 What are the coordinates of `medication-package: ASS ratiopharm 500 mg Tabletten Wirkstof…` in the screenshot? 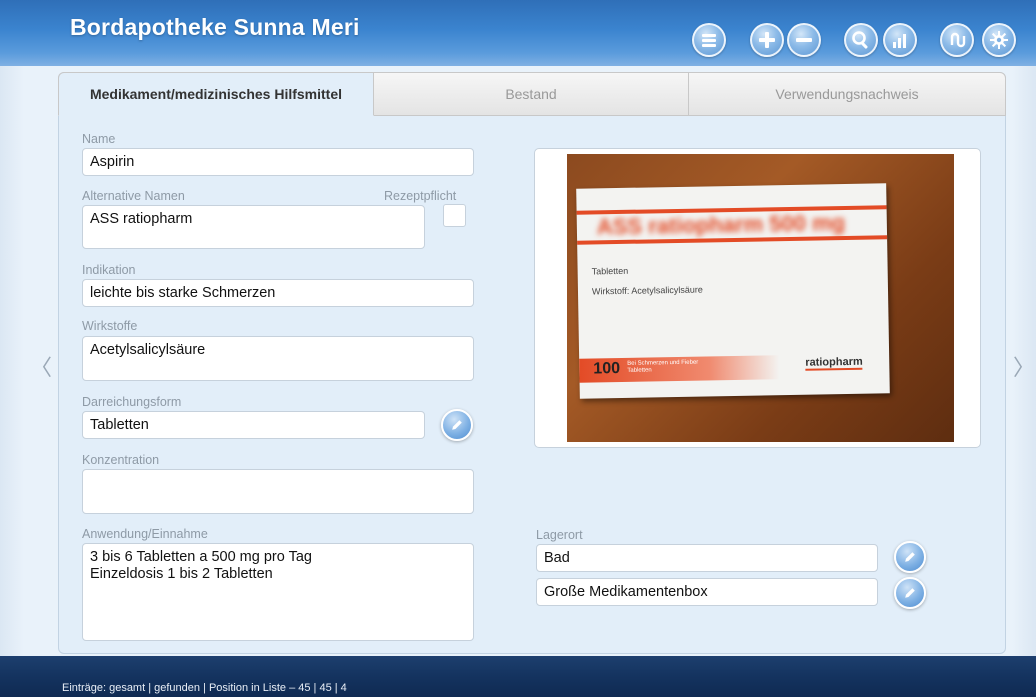 It's located at (733, 291).